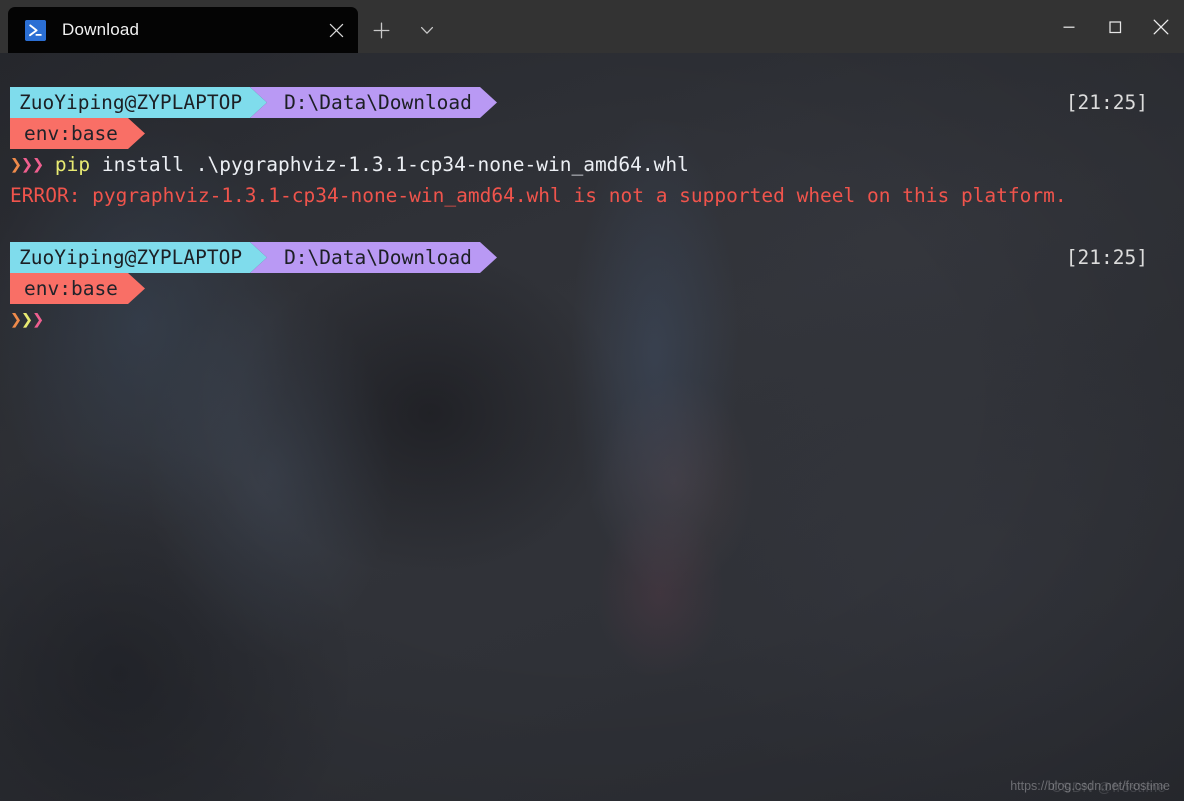 The image size is (1184, 801). I want to click on powershell-icon, so click(35, 30).